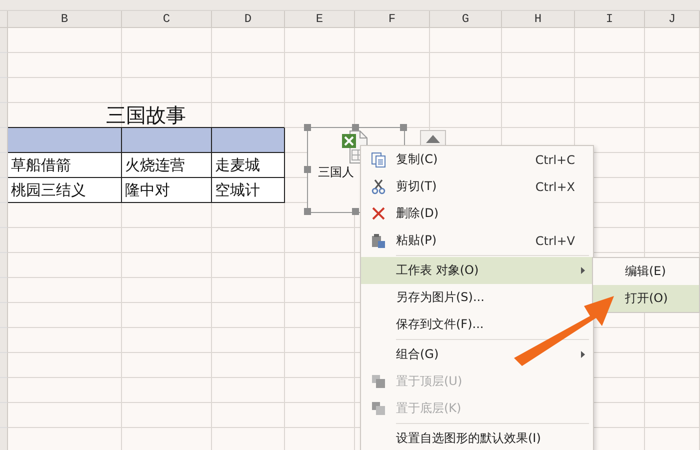 This screenshot has height=450, width=700. I want to click on table-cell: 走麦城, so click(248, 165).